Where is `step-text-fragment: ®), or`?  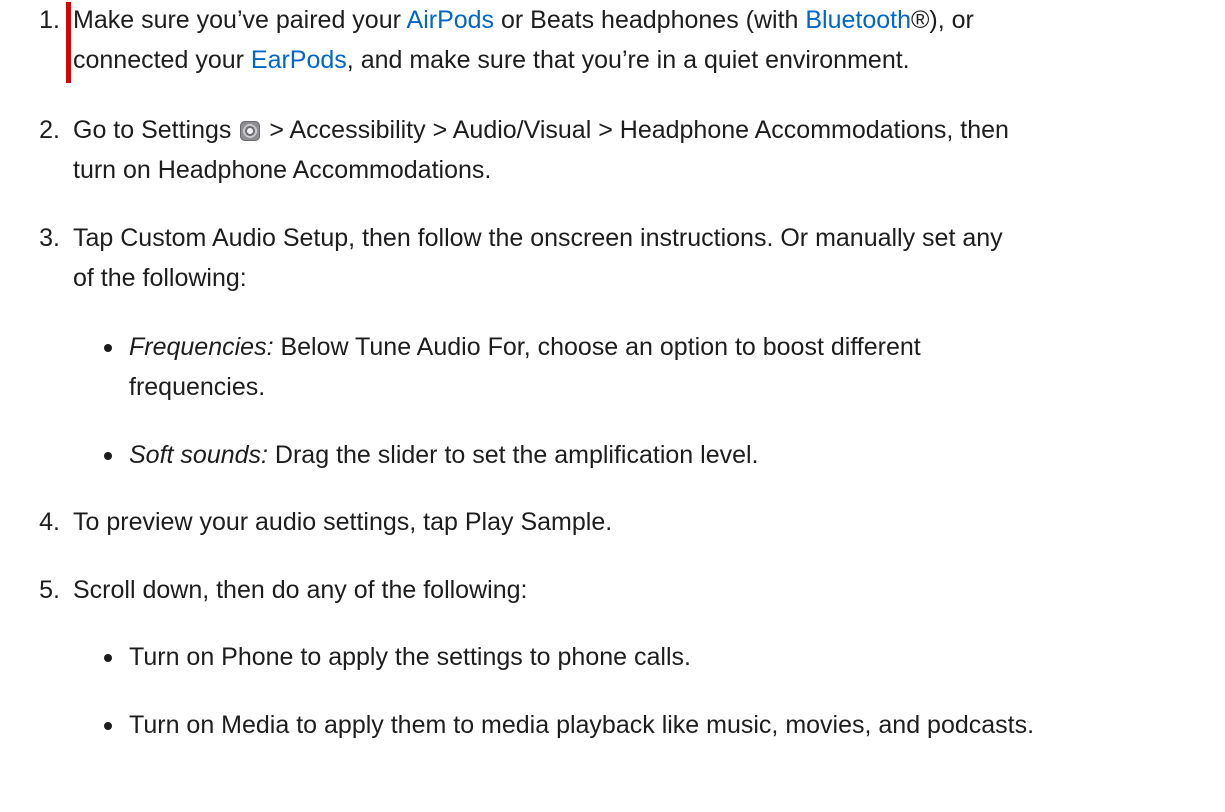 step-text-fragment: ®), or is located at coordinates (942, 20).